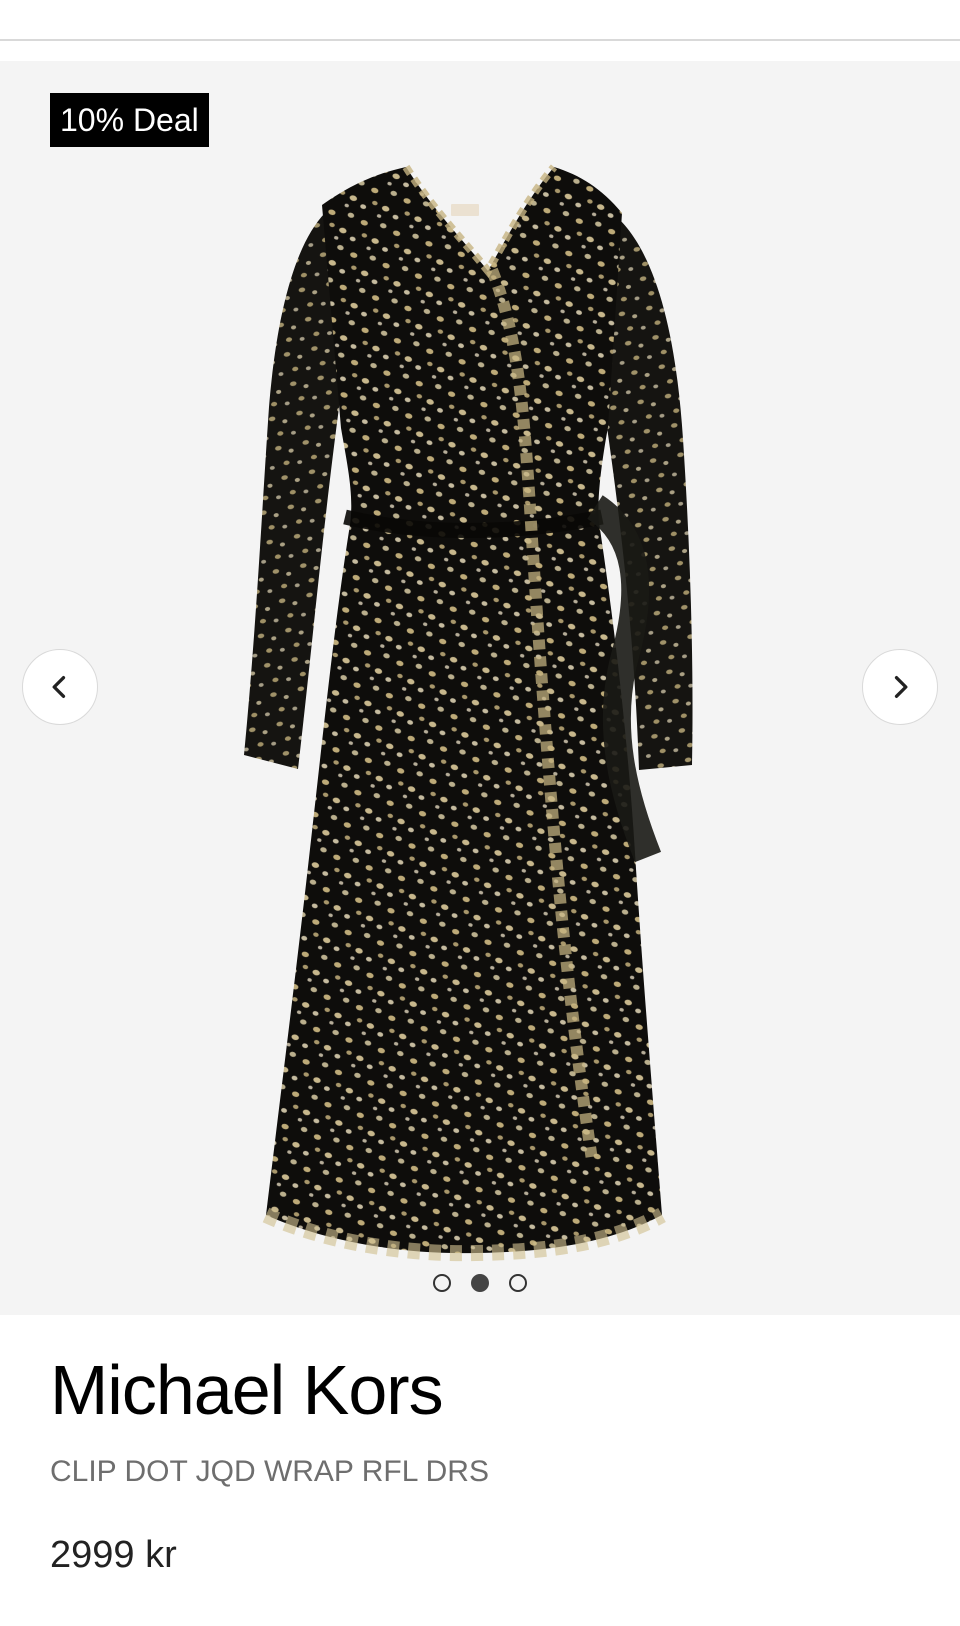 The image size is (960, 1626). I want to click on chevron-left-icon, so click(59, 687).